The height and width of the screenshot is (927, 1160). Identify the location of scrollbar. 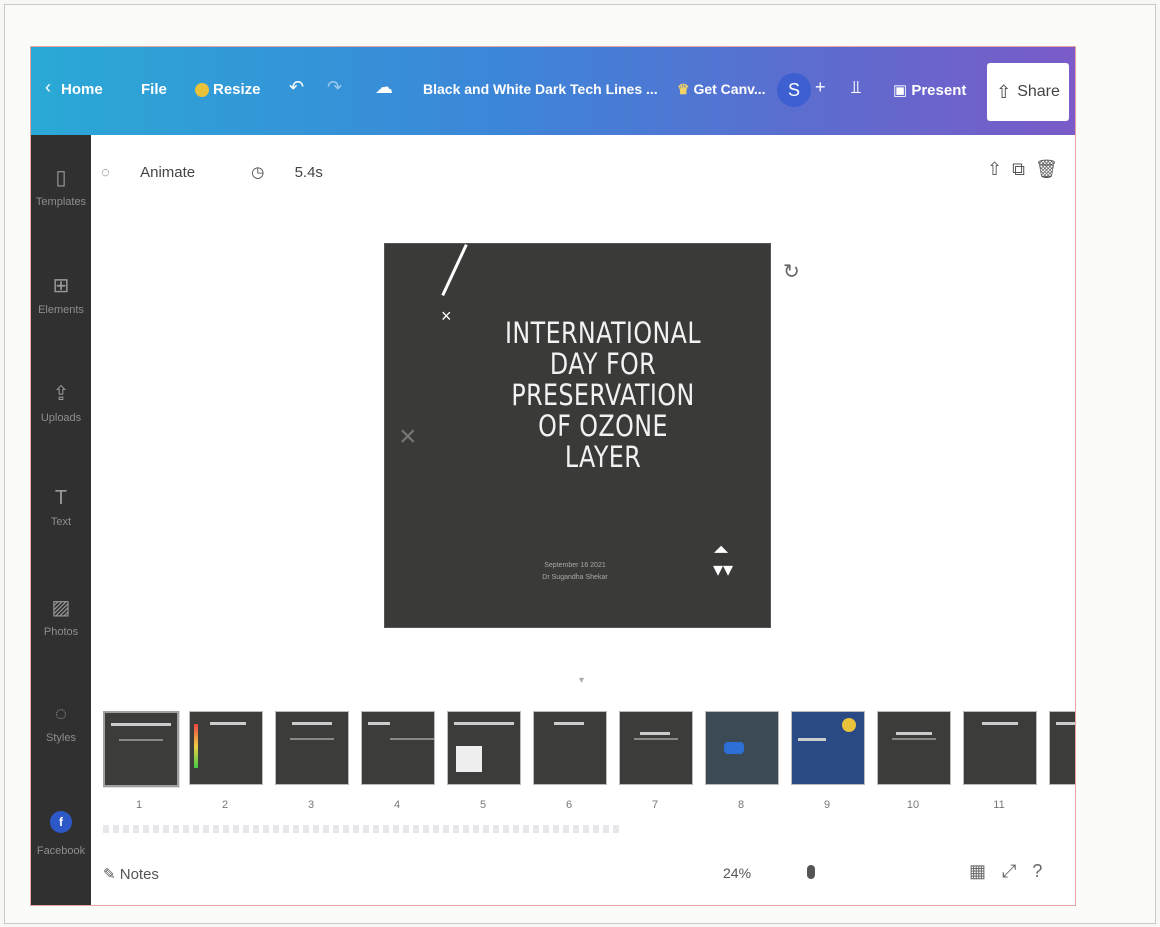
(363, 829).